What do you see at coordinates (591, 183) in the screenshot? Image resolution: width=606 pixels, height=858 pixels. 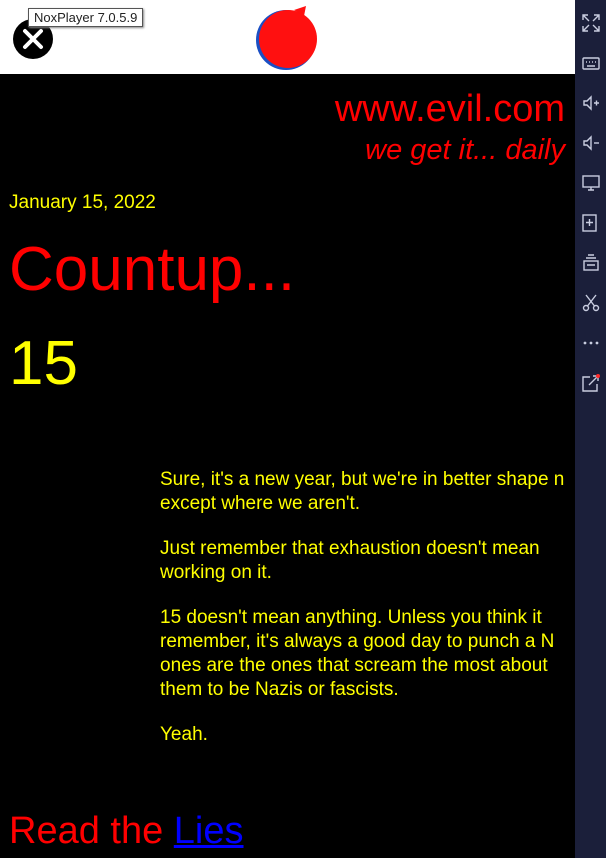 I see `screen-icon` at bounding box center [591, 183].